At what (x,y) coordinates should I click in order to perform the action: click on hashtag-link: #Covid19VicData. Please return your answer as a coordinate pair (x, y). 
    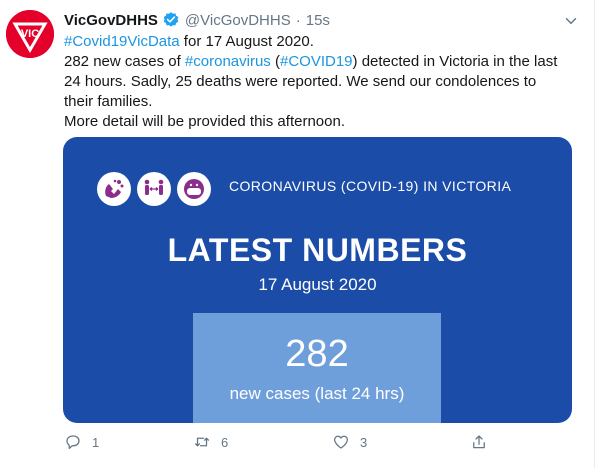
    Looking at the image, I should click on (122, 41).